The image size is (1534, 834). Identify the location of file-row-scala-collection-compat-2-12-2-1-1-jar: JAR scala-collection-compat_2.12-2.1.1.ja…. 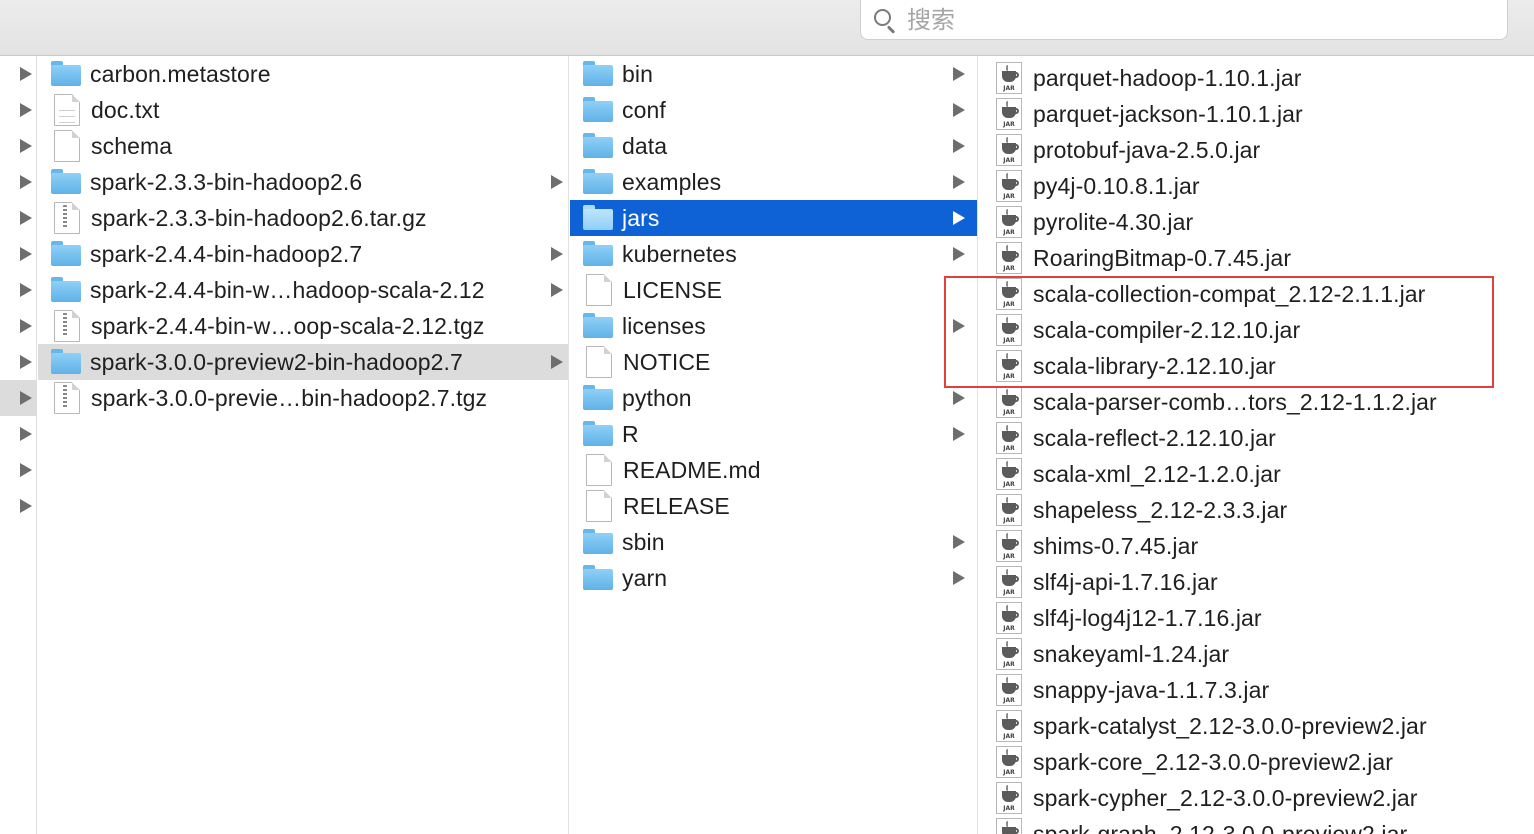
(1256, 294).